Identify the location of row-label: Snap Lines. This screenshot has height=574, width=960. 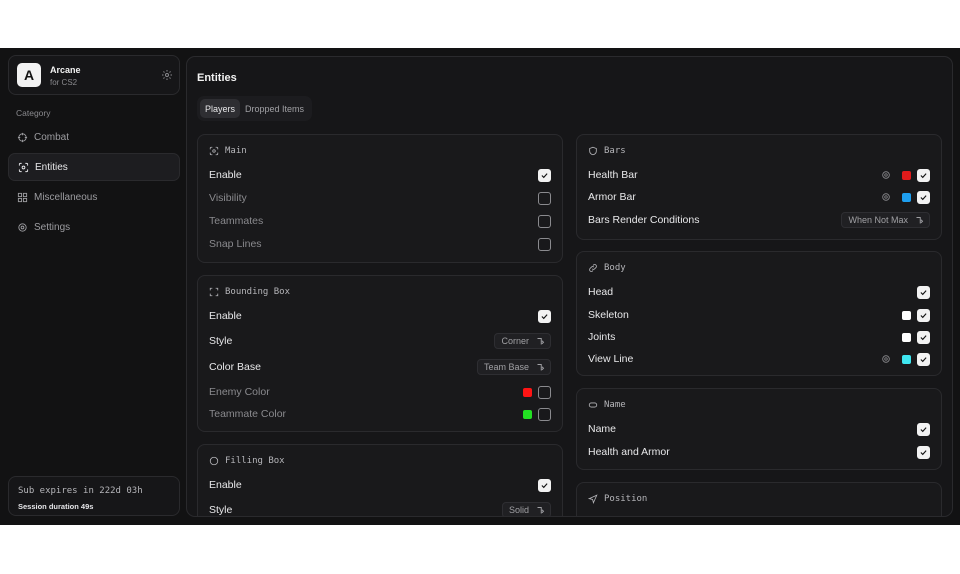
(235, 244).